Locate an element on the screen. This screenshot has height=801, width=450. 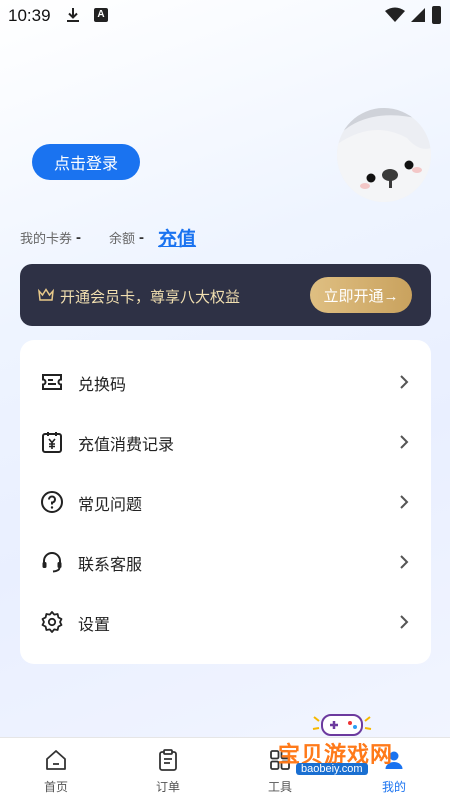
avatar-mascot-image is located at coordinates (384, 155).